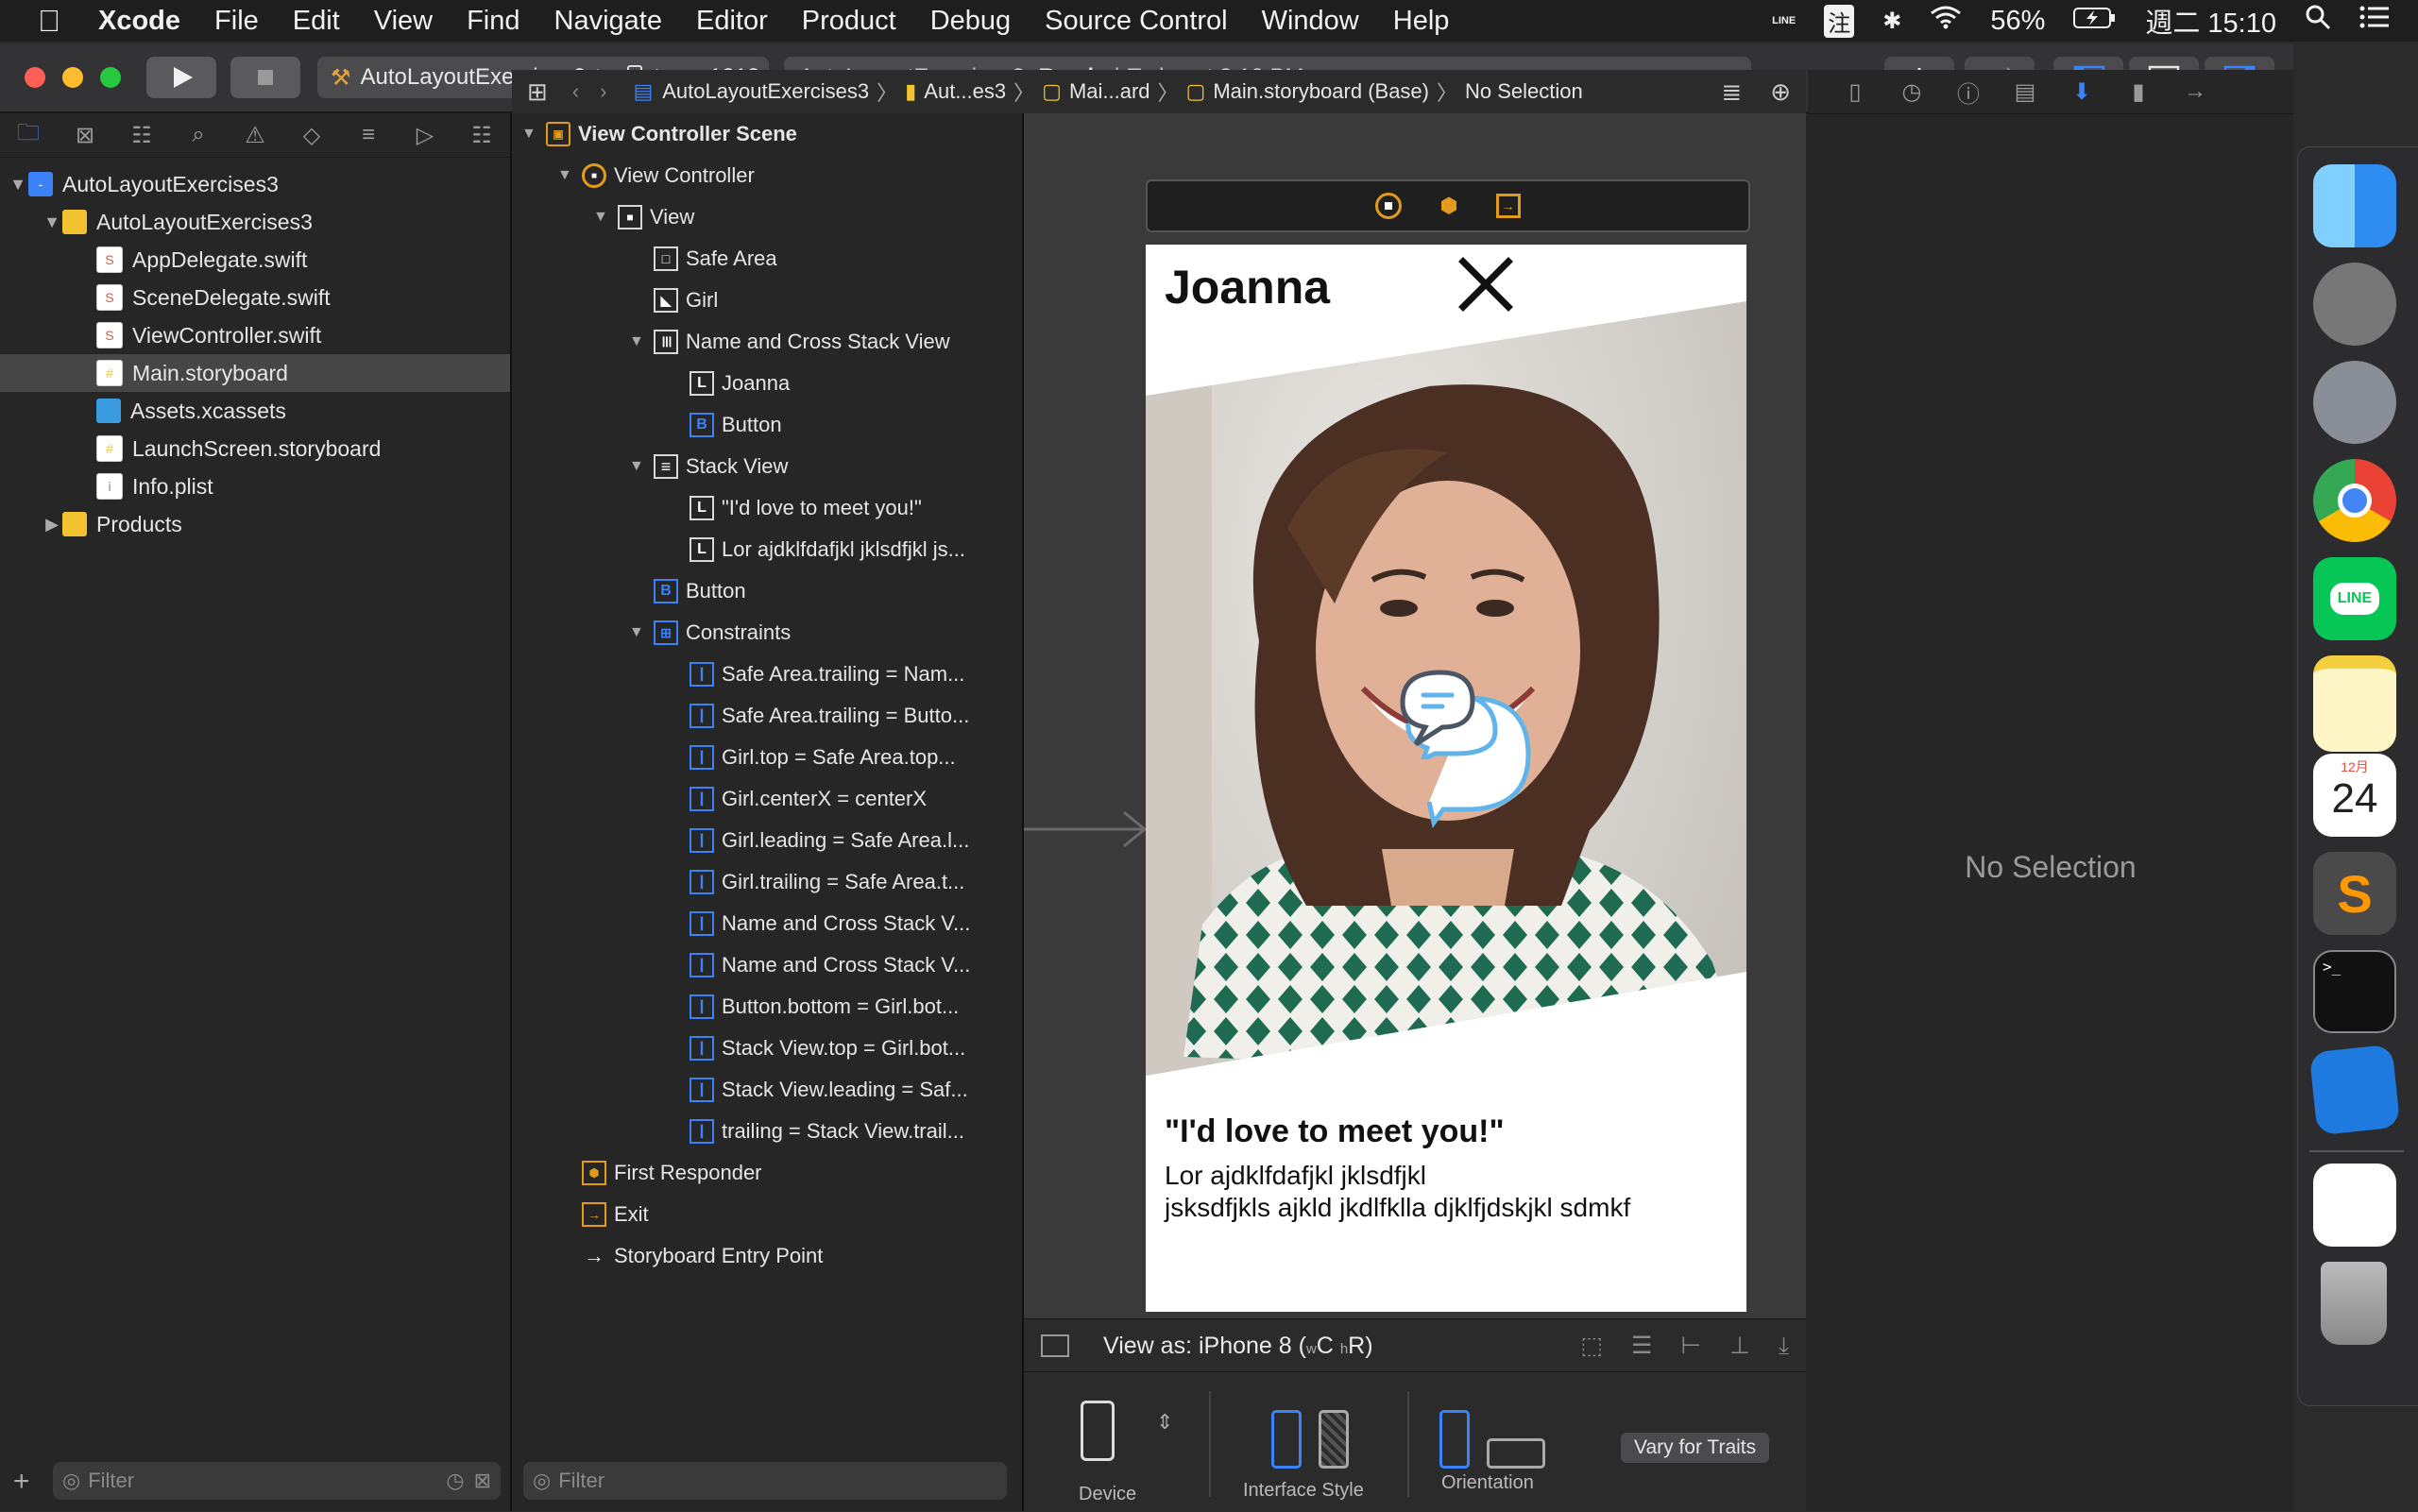  Describe the element at coordinates (2025, 92) in the screenshot. I see `identity-inspector-icon: ▤` at that location.